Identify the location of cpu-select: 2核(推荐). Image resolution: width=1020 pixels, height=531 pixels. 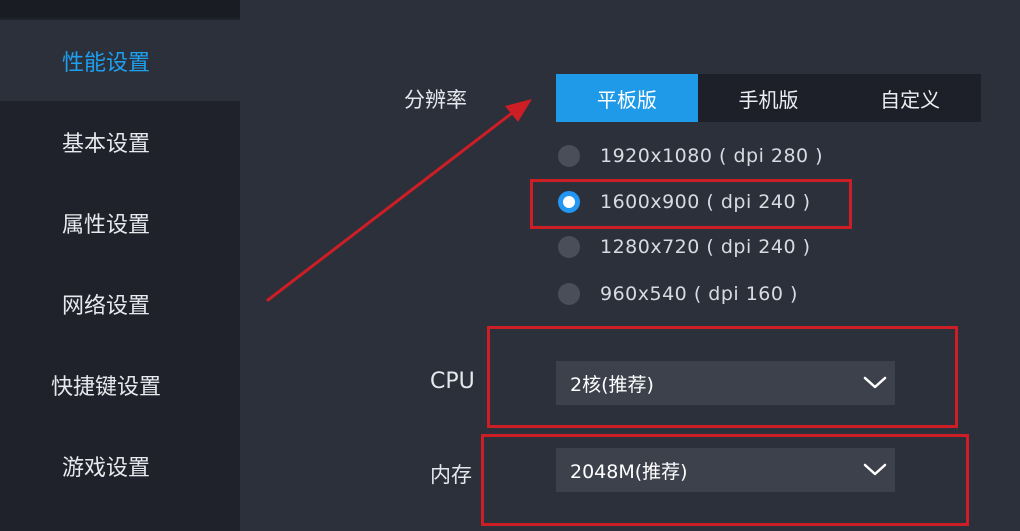
(725, 383).